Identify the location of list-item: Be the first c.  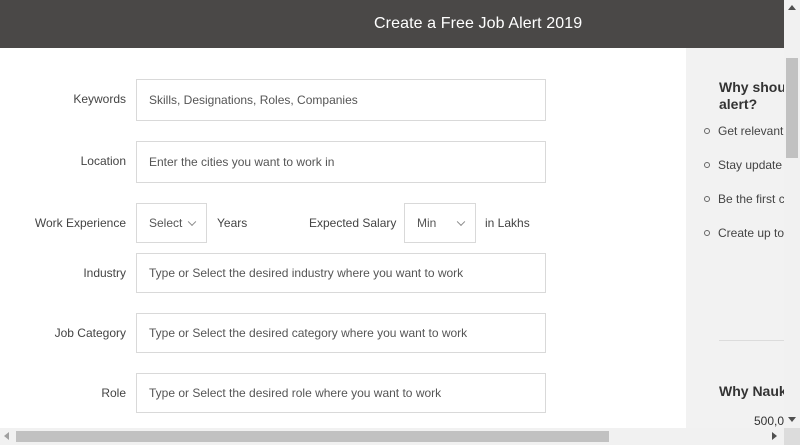
(744, 199).